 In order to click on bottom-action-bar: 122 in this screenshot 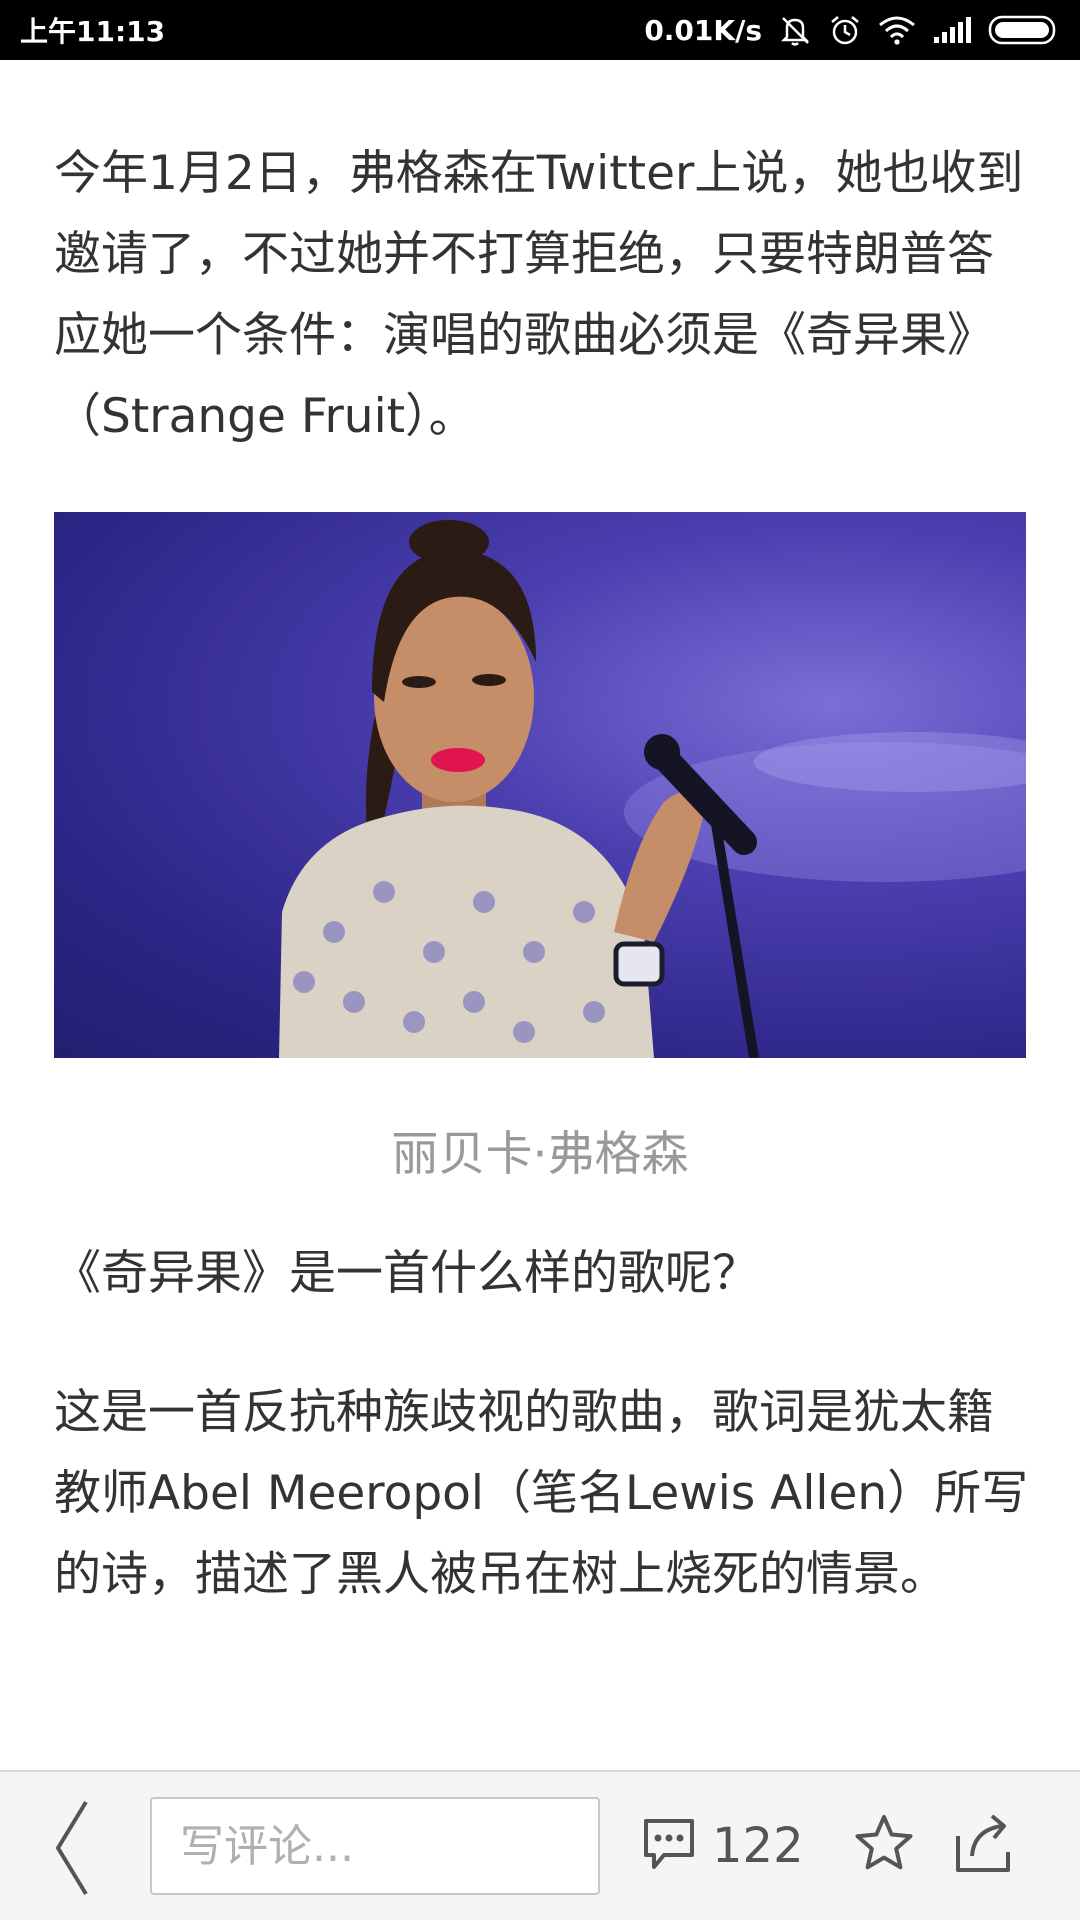, I will do `click(540, 1845)`.